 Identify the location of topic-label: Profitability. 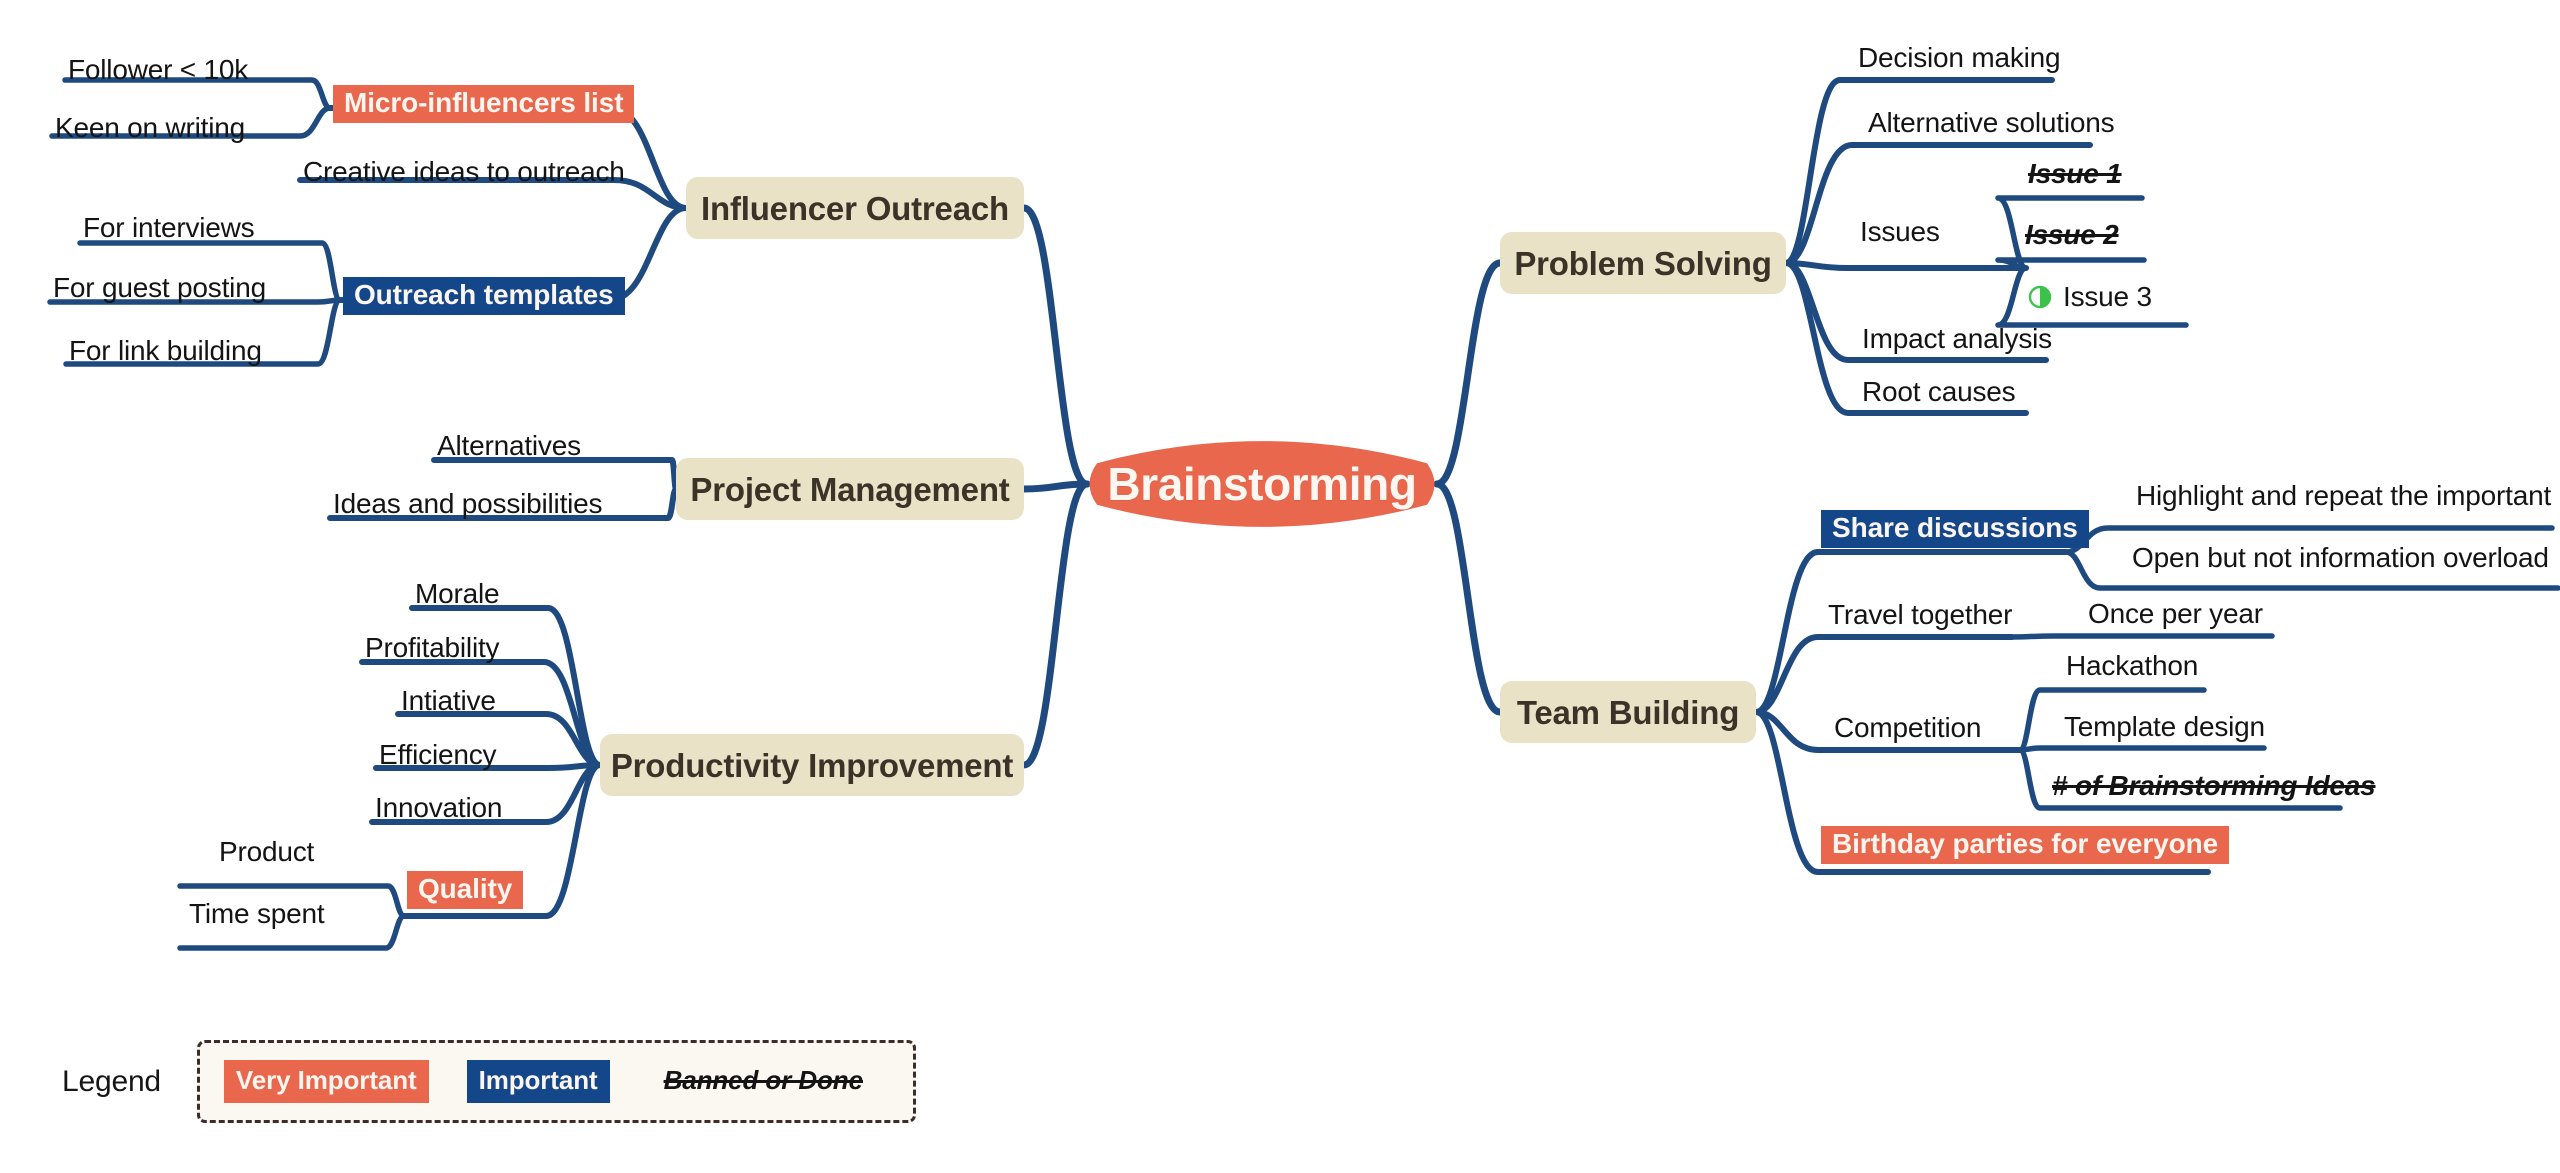
(432, 647).